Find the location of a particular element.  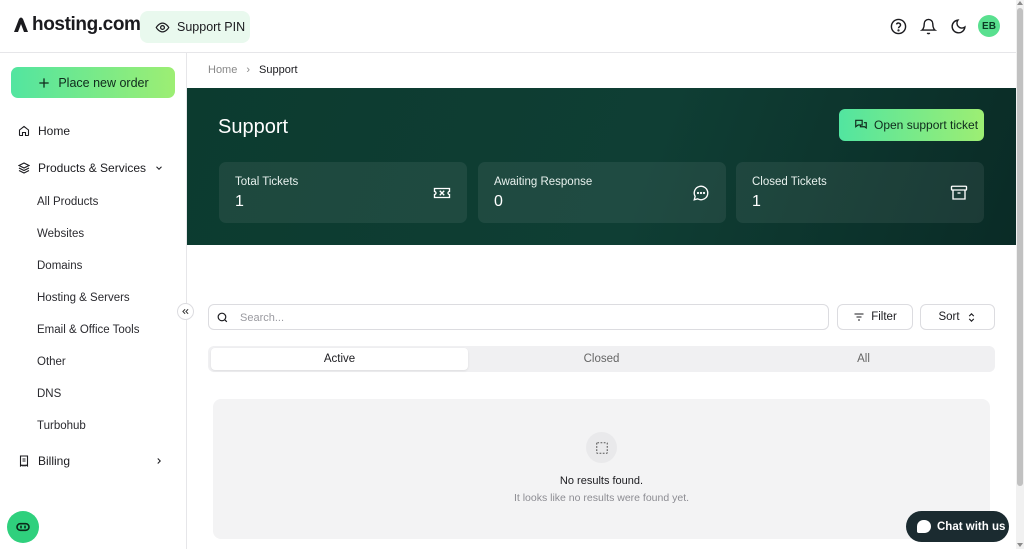

search-input is located at coordinates (520, 317).